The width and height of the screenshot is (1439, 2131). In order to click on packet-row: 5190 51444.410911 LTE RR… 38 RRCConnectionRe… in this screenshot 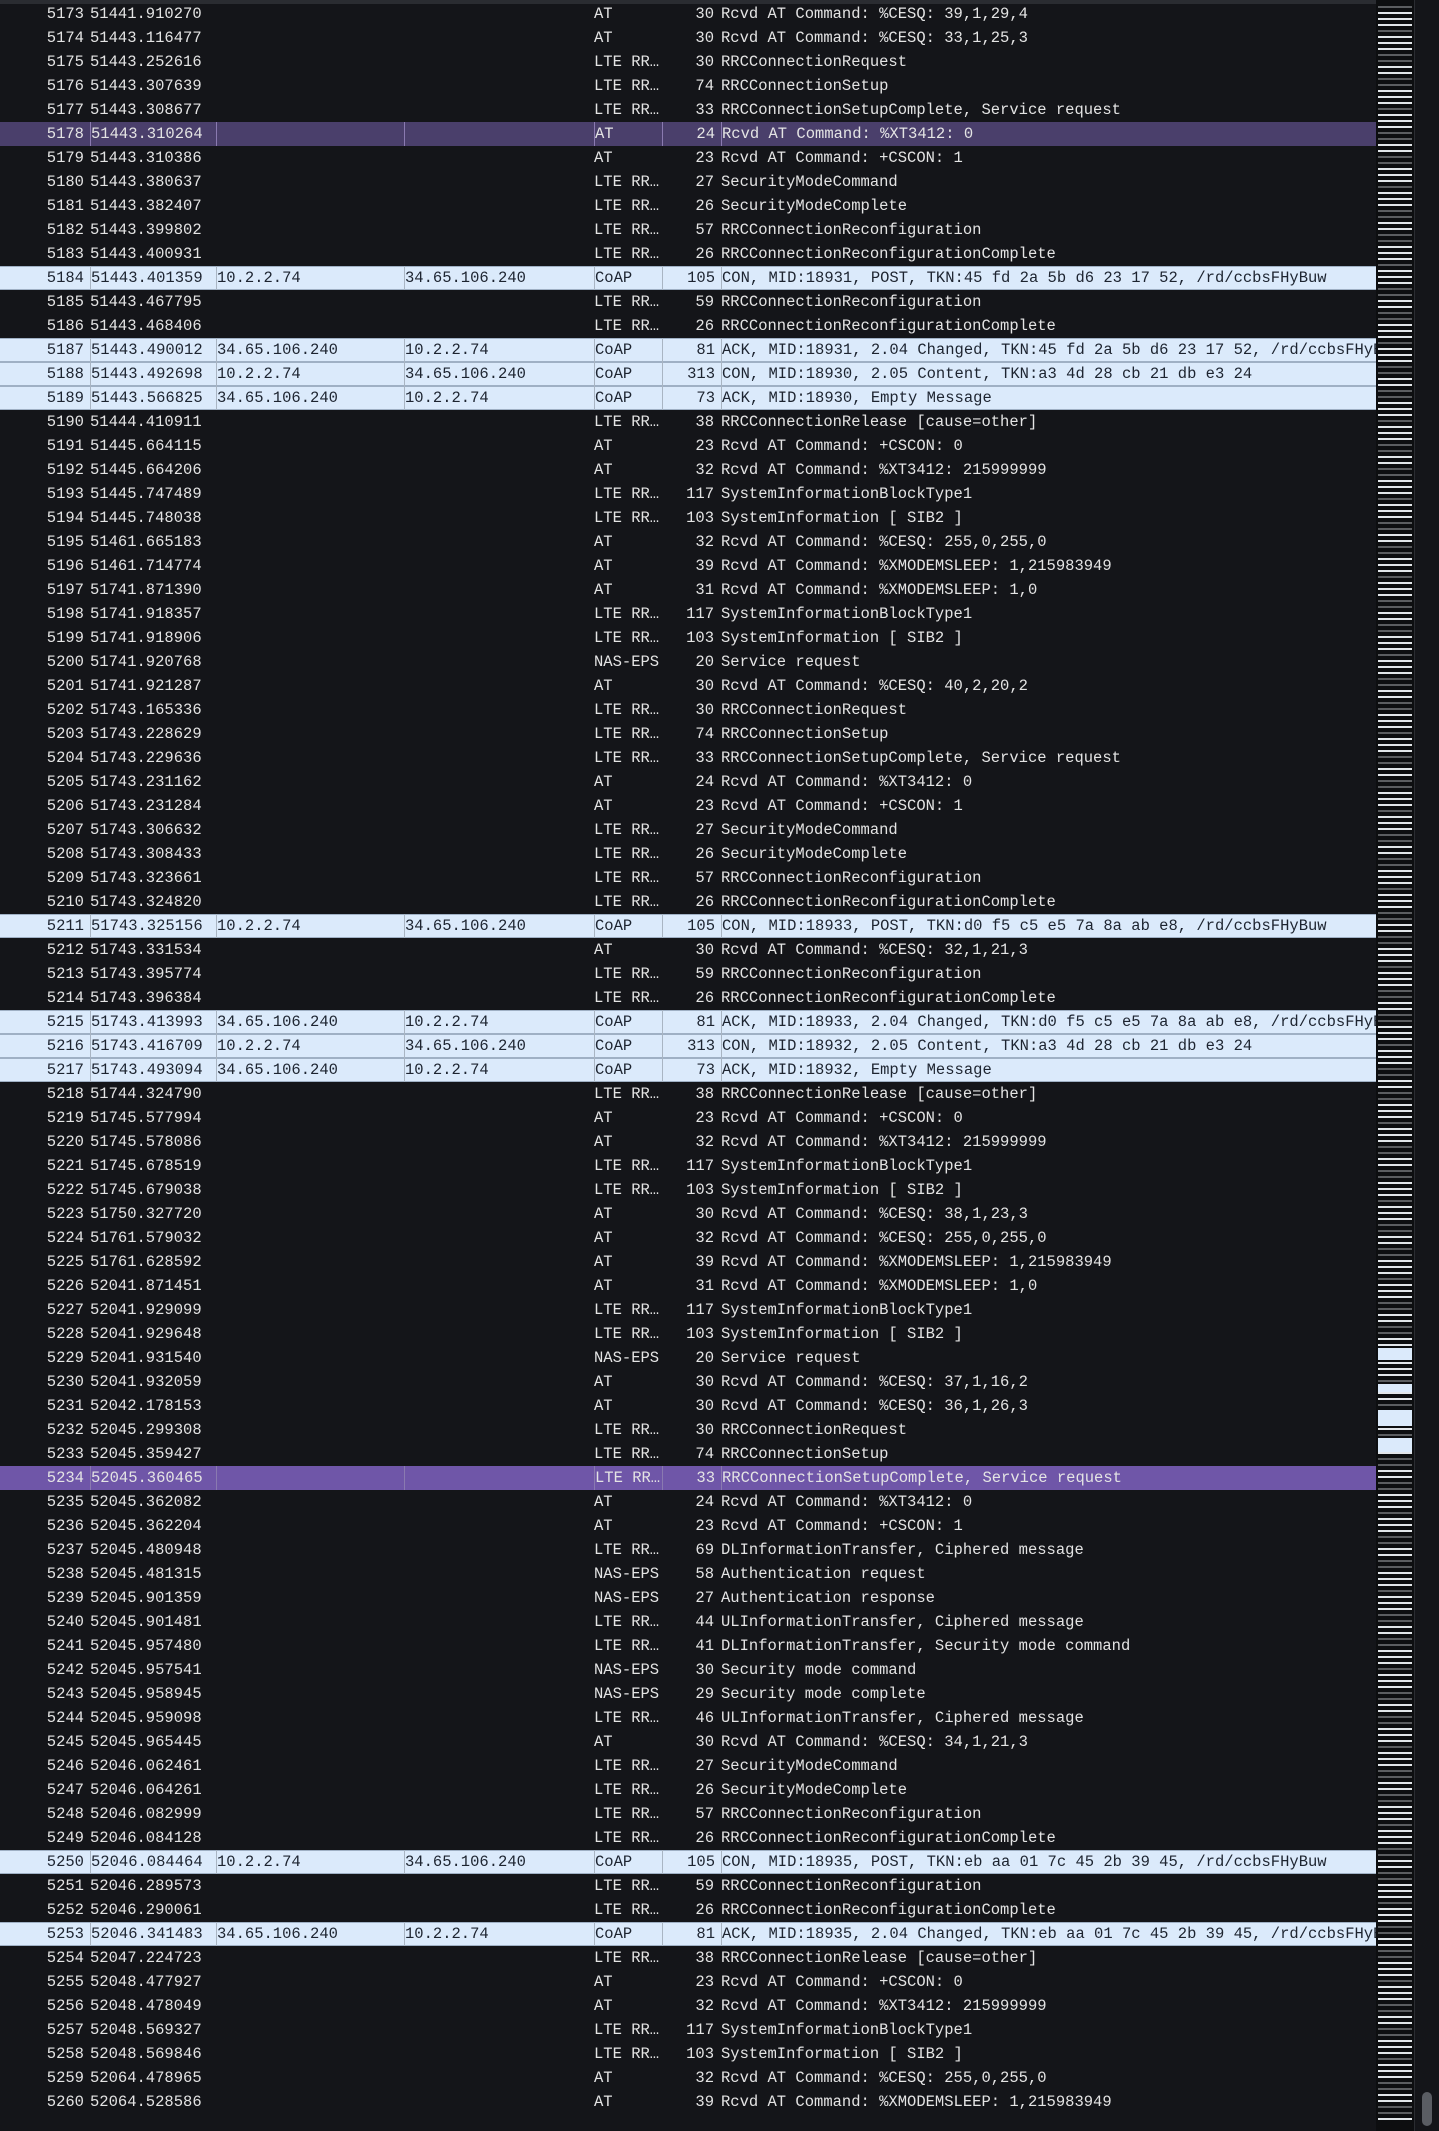, I will do `click(688, 422)`.